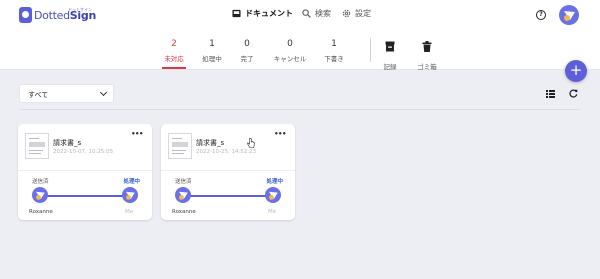 The width and height of the screenshot is (600, 279). Describe the element at coordinates (174, 68) in the screenshot. I see `active-tab-underline` at that location.